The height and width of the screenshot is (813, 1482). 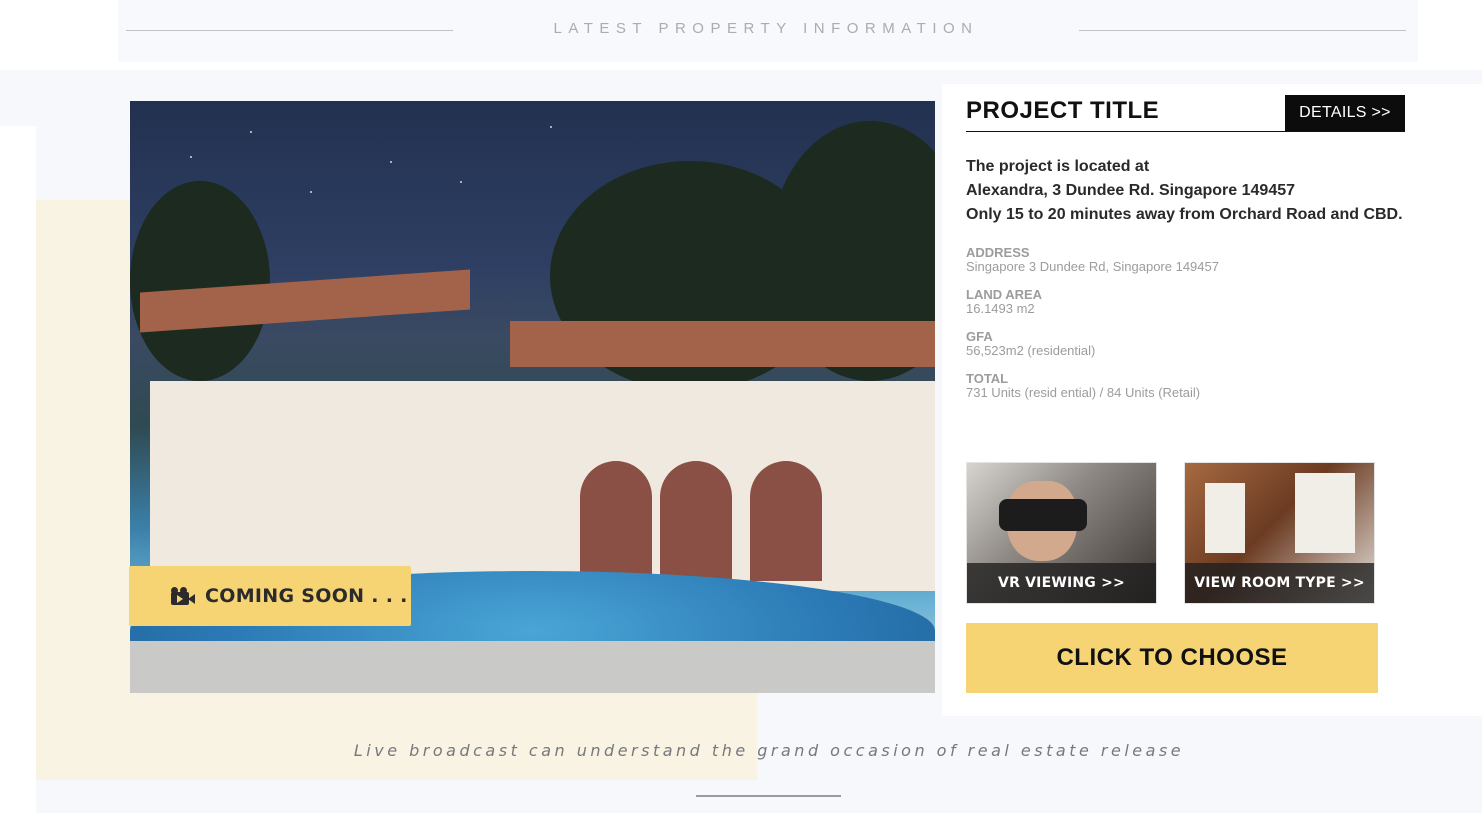 What do you see at coordinates (1325, 513) in the screenshot?
I see `room-cabinet-image` at bounding box center [1325, 513].